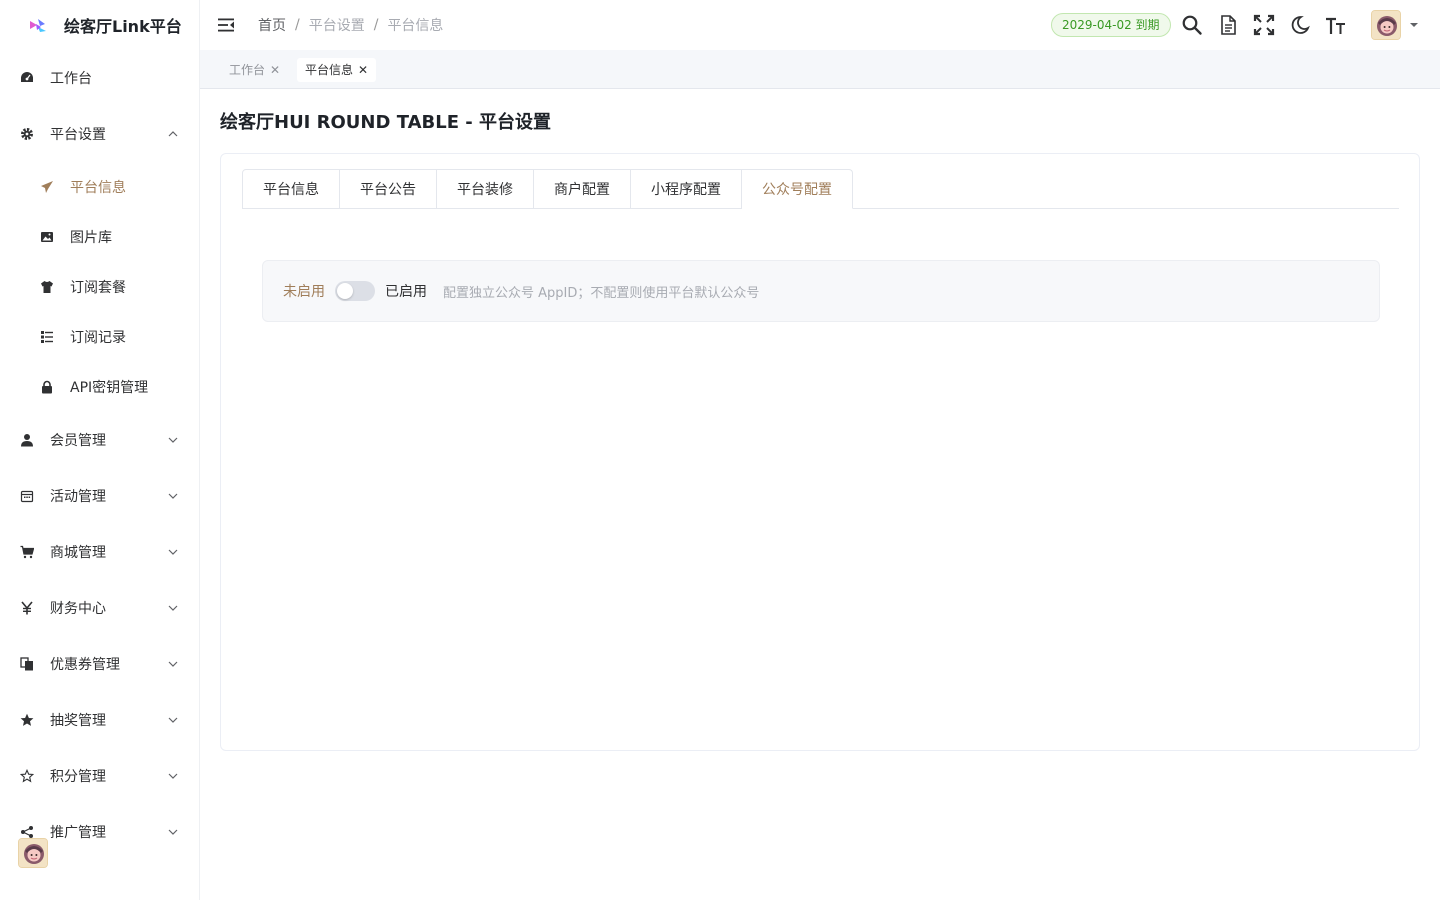 The width and height of the screenshot is (1440, 900). What do you see at coordinates (47, 387) in the screenshot?
I see `lock-icon` at bounding box center [47, 387].